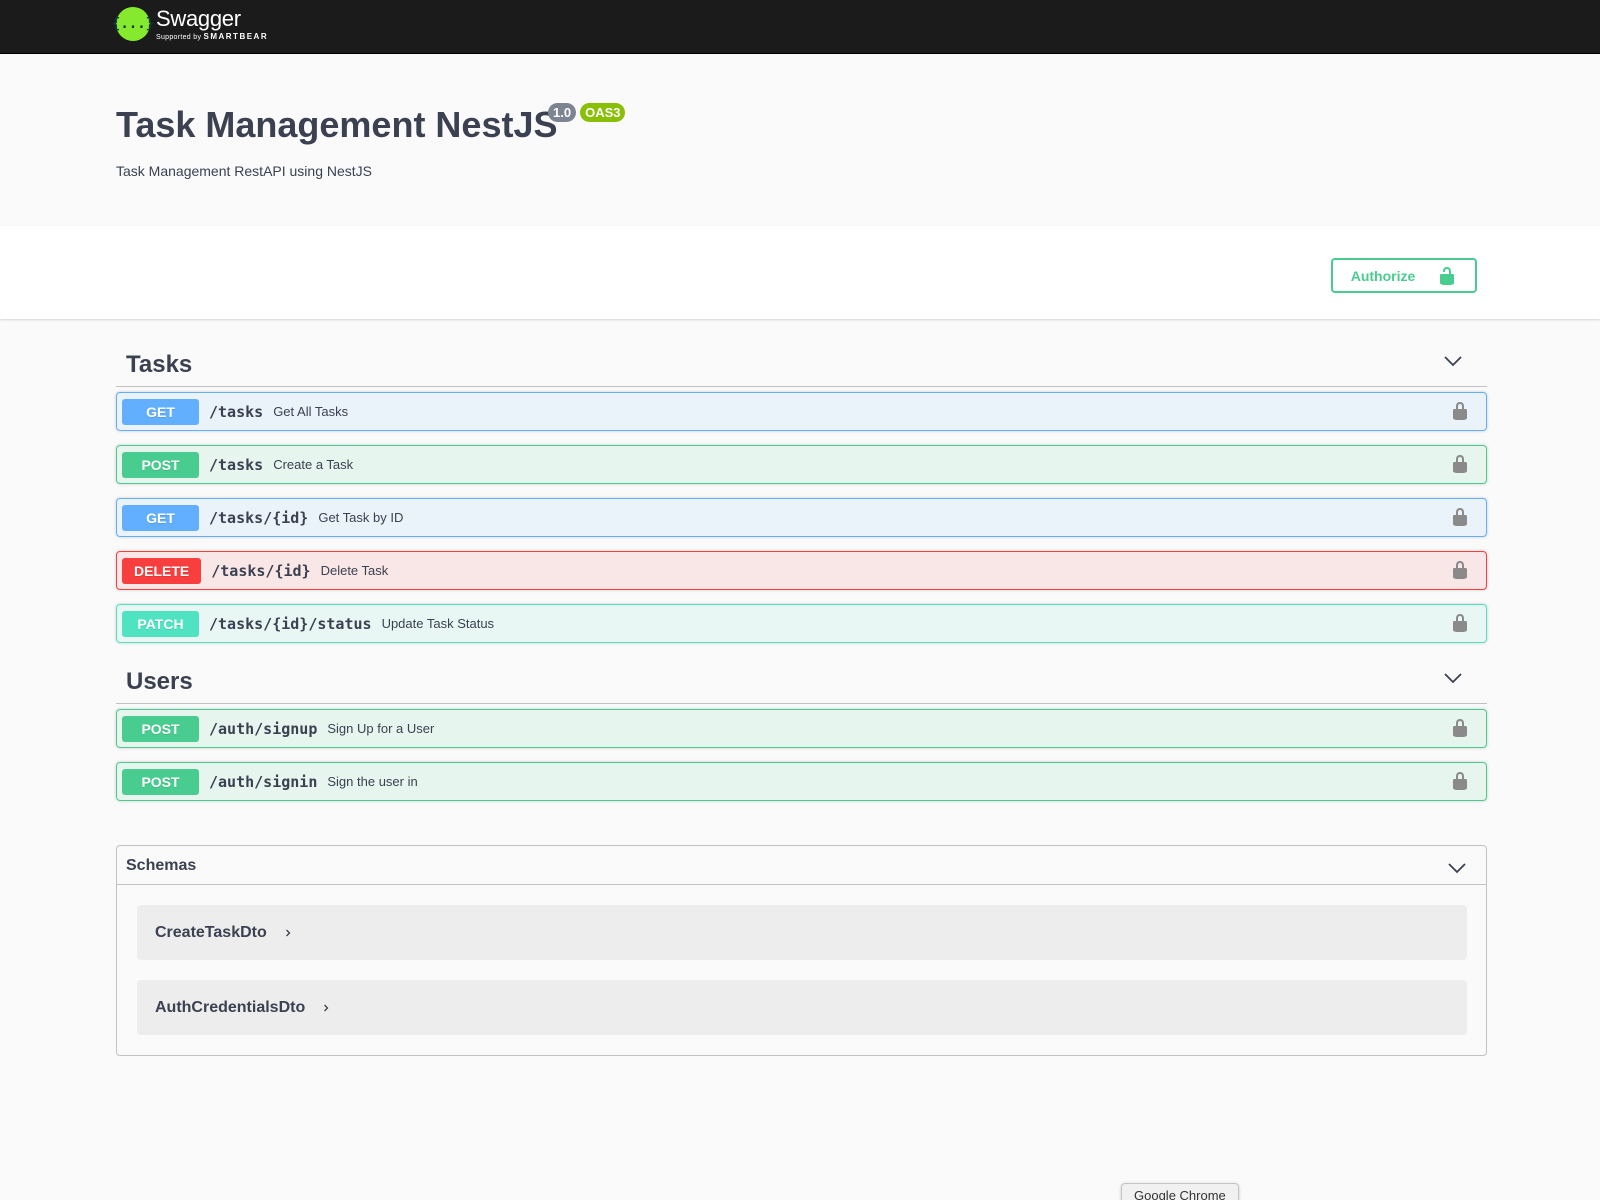 Image resolution: width=1600 pixels, height=1200 pixels. What do you see at coordinates (801, 517) in the screenshot?
I see `operation-get-task-by-id: GET /tasks/{id} Get Task by ID` at bounding box center [801, 517].